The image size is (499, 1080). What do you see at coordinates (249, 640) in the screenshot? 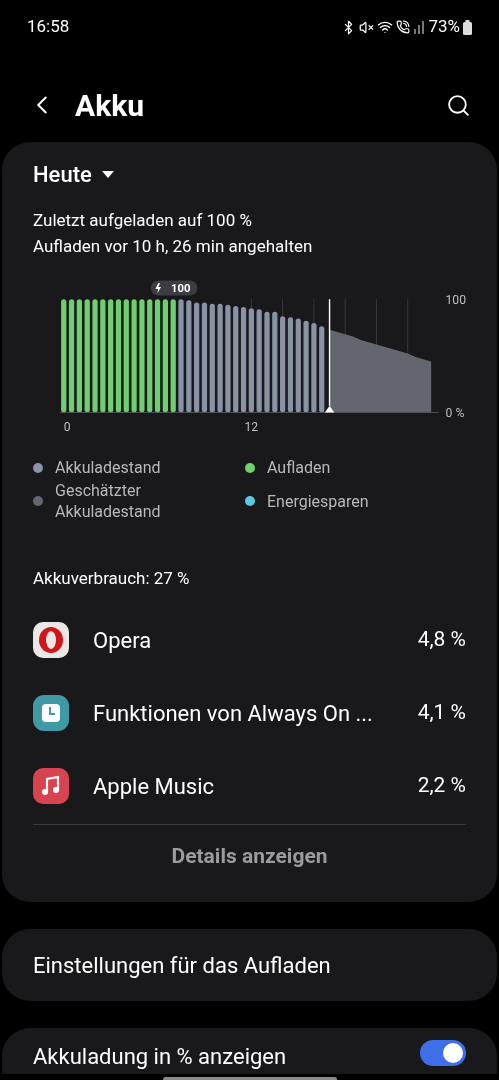
I see `app-usage-row: Opera 4,8 %` at bounding box center [249, 640].